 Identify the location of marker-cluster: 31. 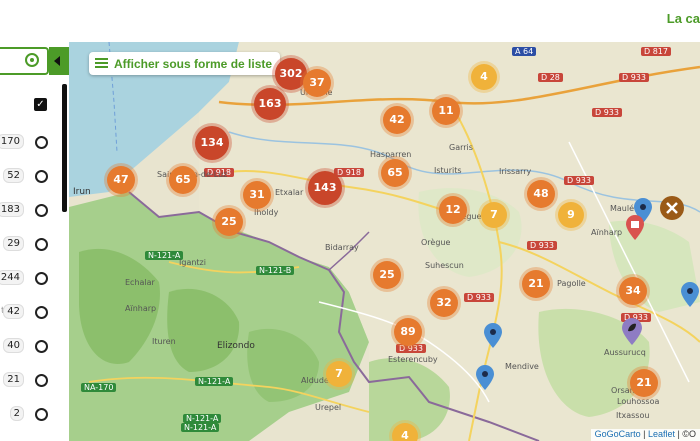
(257, 195).